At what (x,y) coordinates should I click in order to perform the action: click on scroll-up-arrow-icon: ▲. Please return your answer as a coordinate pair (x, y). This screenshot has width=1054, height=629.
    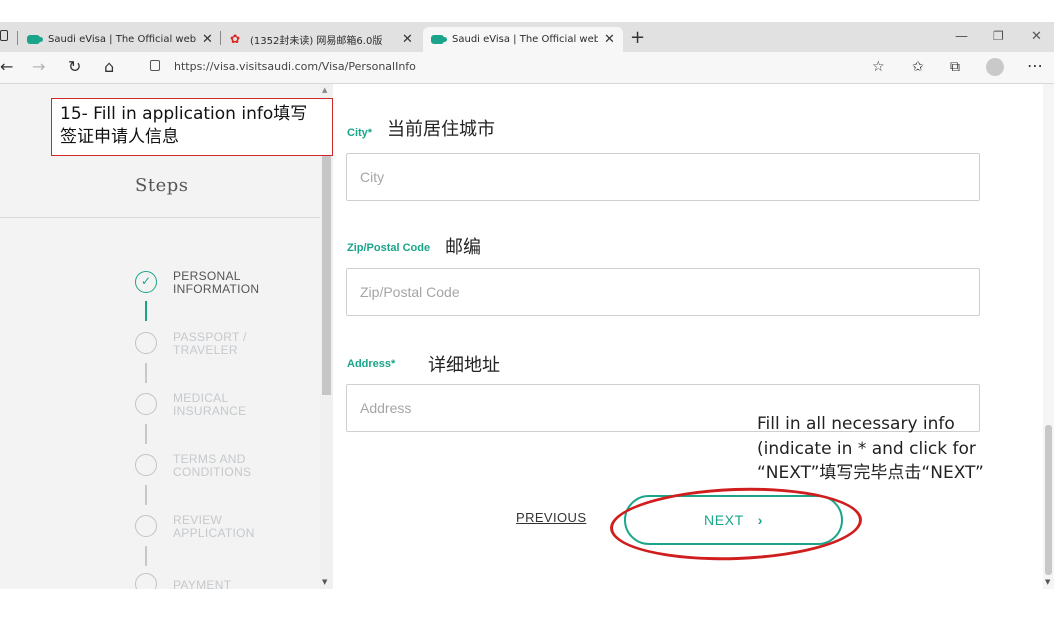
    Looking at the image, I should click on (324, 90).